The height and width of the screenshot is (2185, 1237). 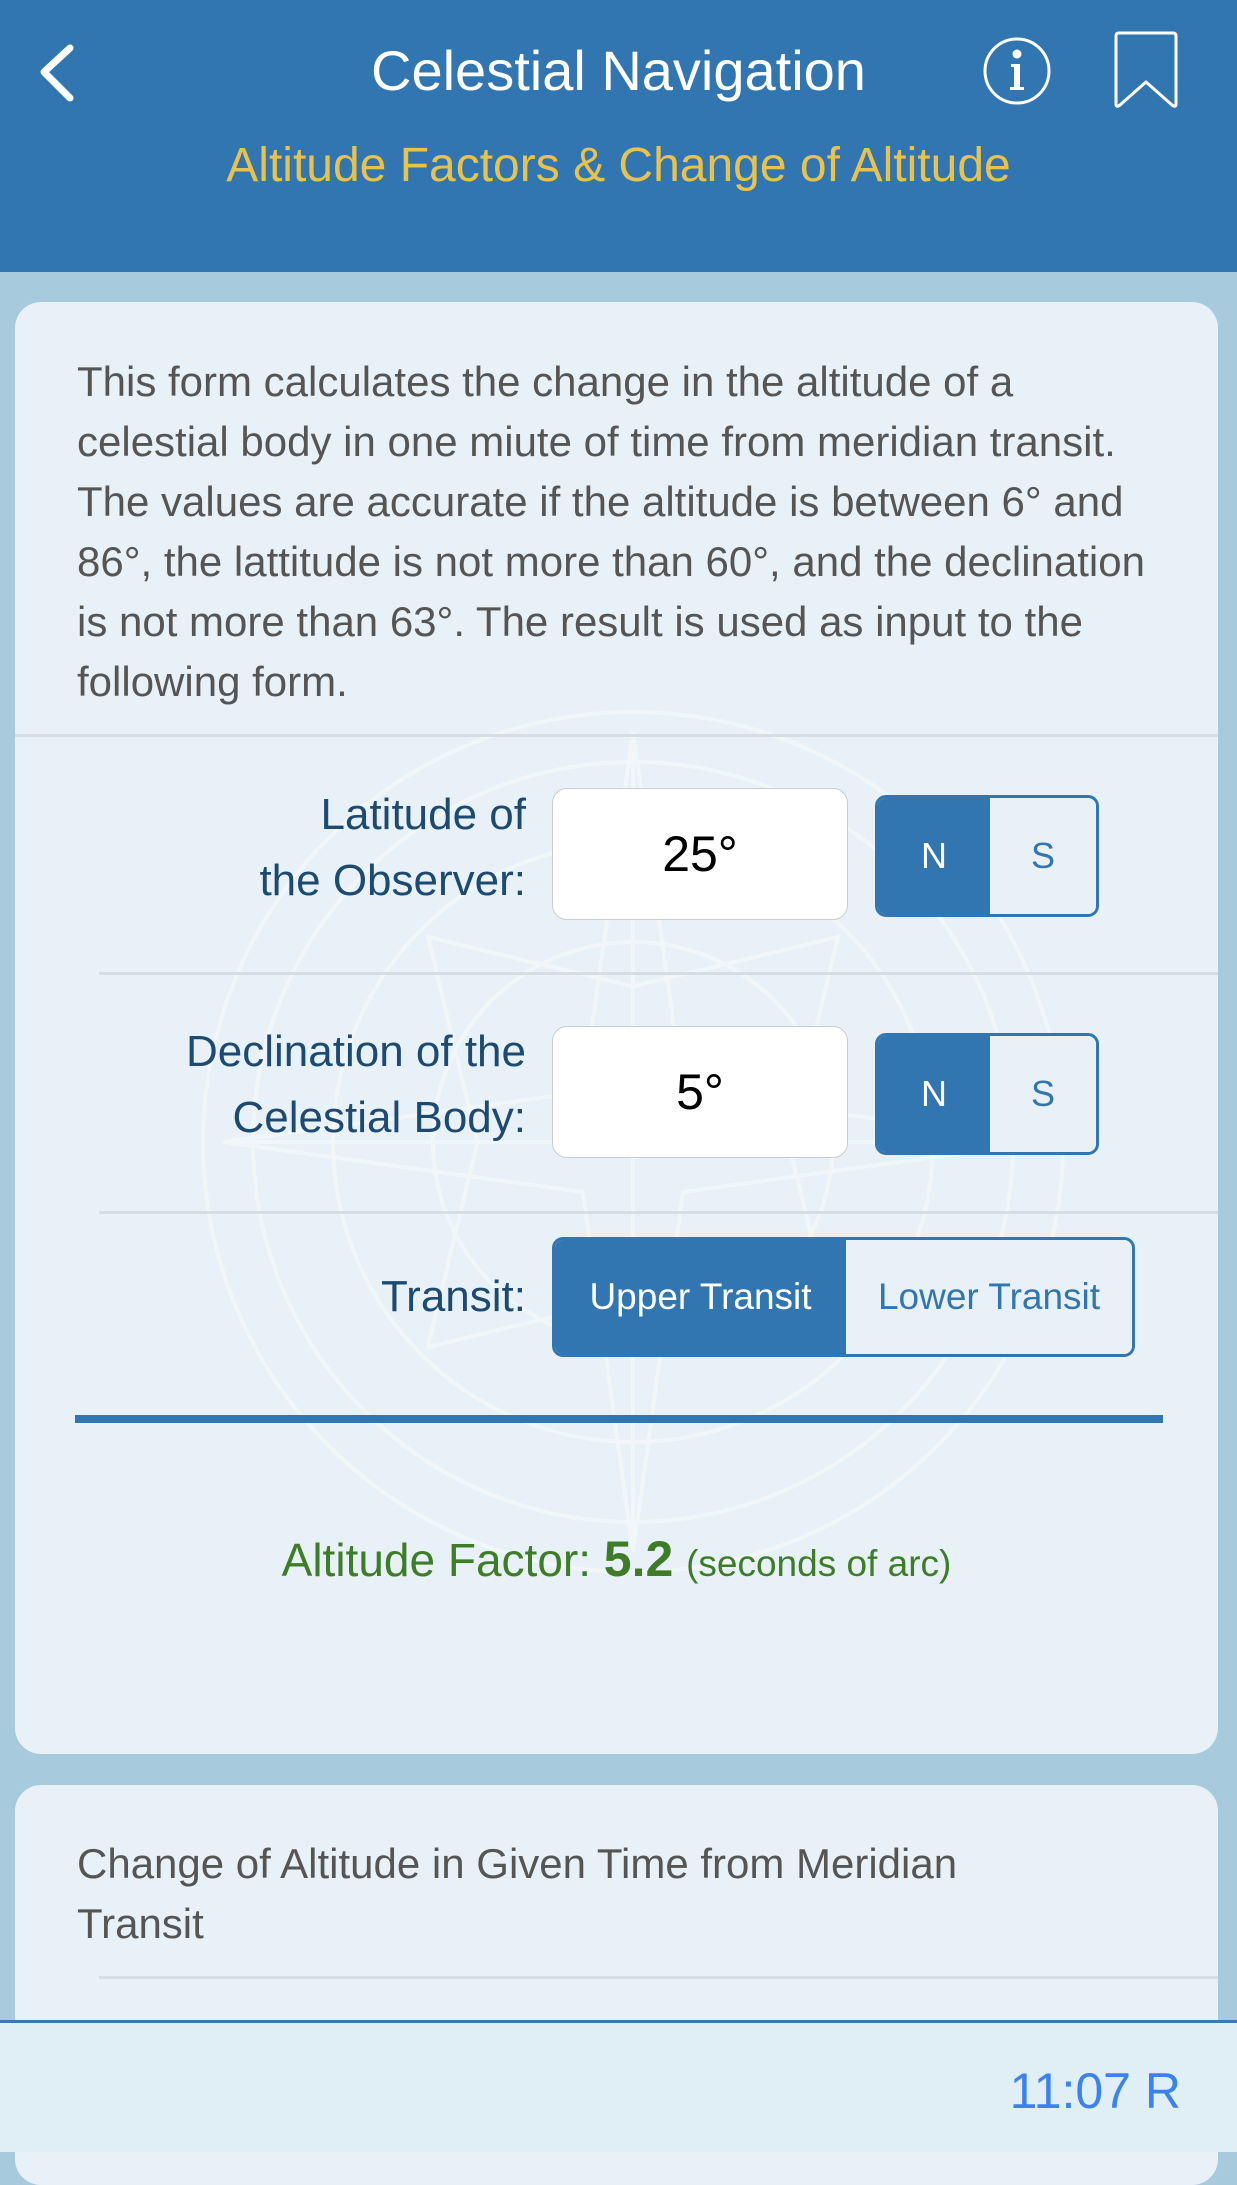 What do you see at coordinates (700, 1297) in the screenshot?
I see `upper-transit-option: Upper Transit` at bounding box center [700, 1297].